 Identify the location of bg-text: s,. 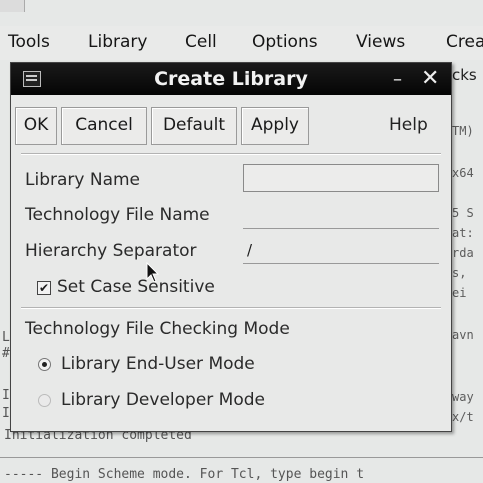
(459, 273).